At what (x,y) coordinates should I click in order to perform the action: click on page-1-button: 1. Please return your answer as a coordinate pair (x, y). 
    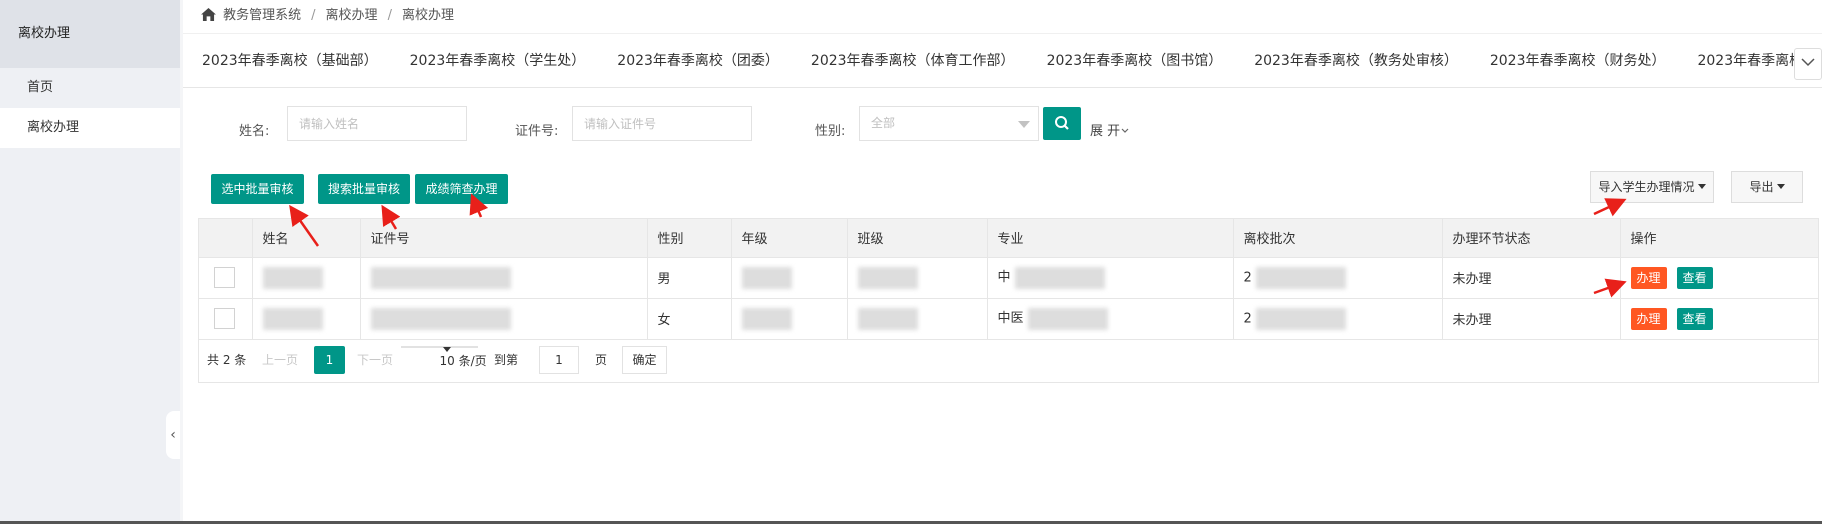
    Looking at the image, I should click on (329, 360).